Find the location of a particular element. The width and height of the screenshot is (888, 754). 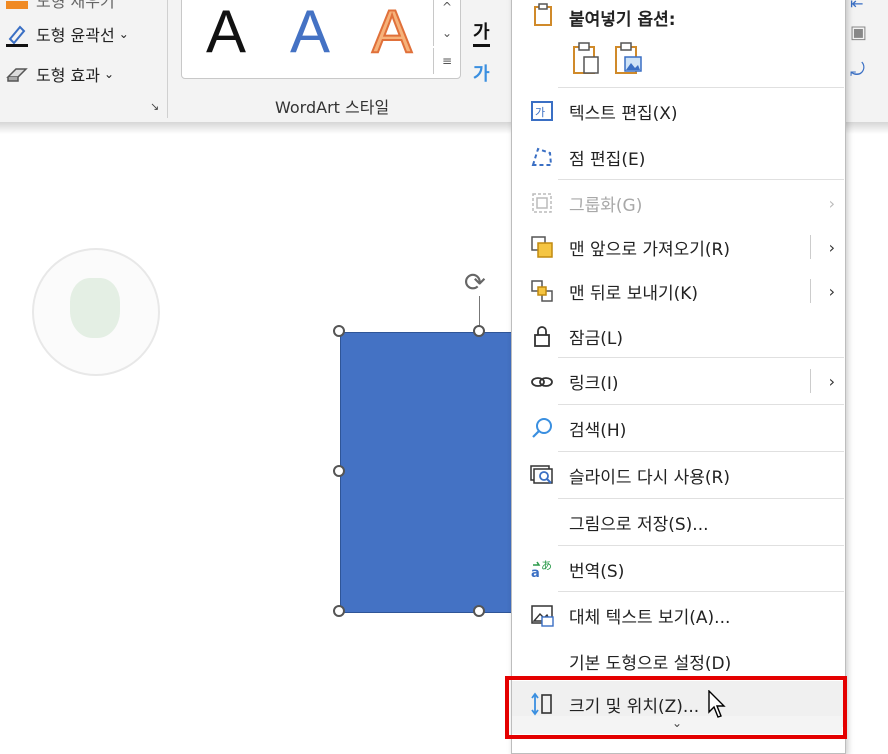

edit-points-icon is located at coordinates (542, 157).